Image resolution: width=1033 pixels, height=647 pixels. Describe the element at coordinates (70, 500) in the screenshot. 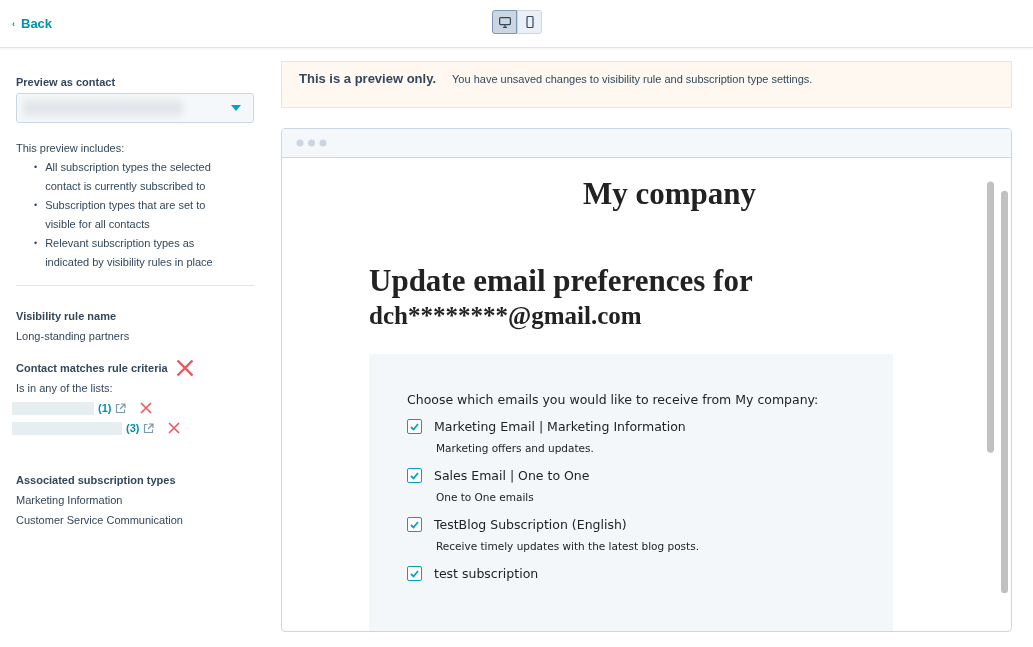

I see `subscription-type: Marketing Information` at that location.